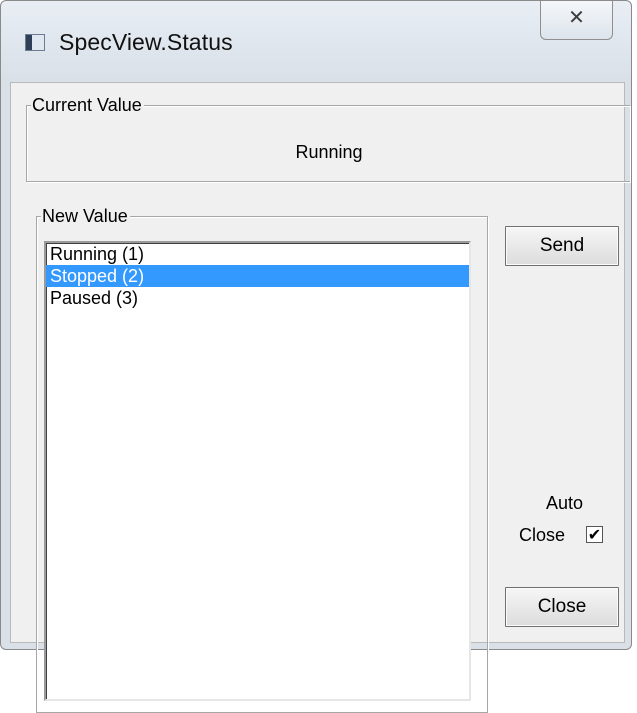 This screenshot has height=713, width=637. What do you see at coordinates (257, 276) in the screenshot?
I see `list-item-stopped: Stopped (2)` at bounding box center [257, 276].